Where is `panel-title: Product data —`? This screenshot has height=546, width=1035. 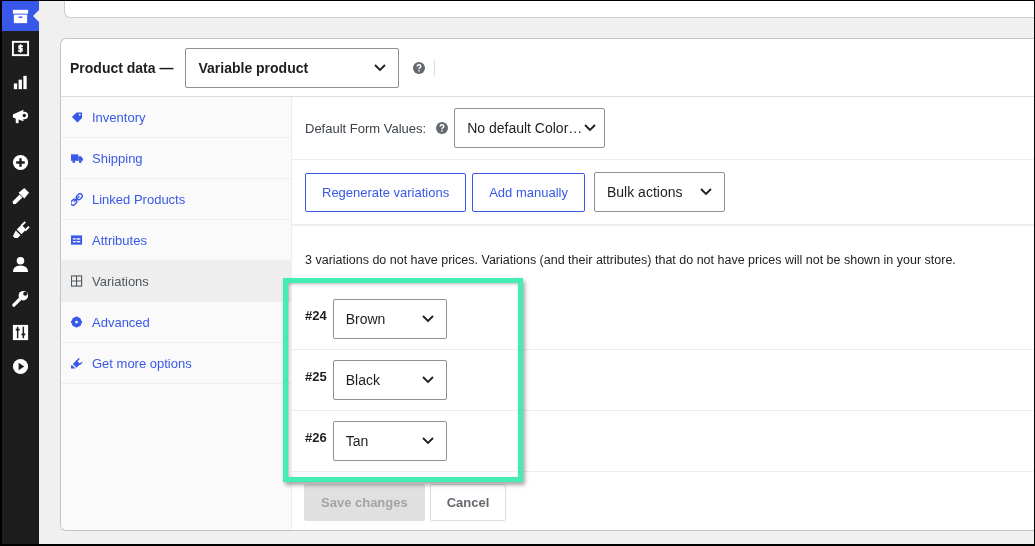
panel-title: Product data — is located at coordinates (122, 67).